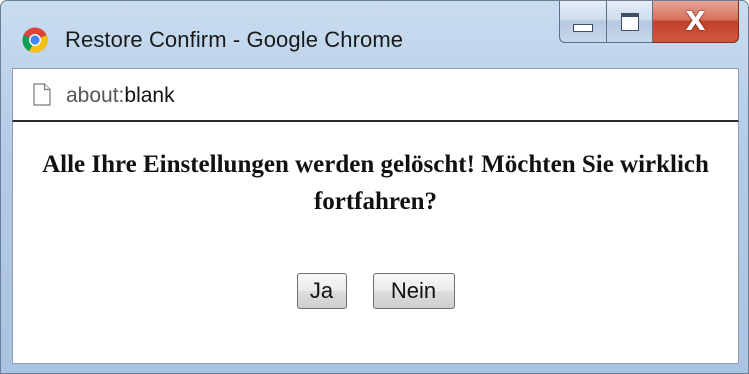 The width and height of the screenshot is (749, 374). Describe the element at coordinates (35, 40) in the screenshot. I see `chrome-icon` at that location.